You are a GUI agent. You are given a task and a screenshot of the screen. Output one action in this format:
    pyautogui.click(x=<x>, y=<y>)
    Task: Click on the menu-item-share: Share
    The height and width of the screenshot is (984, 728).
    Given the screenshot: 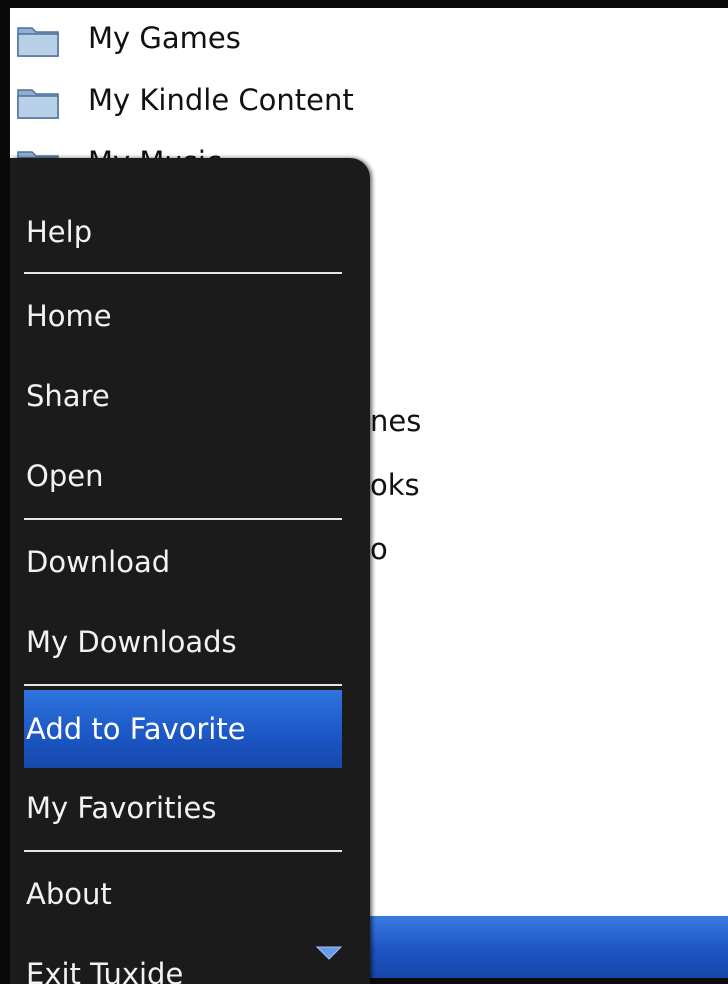 What is the action you would take?
    pyautogui.click(x=183, y=396)
    